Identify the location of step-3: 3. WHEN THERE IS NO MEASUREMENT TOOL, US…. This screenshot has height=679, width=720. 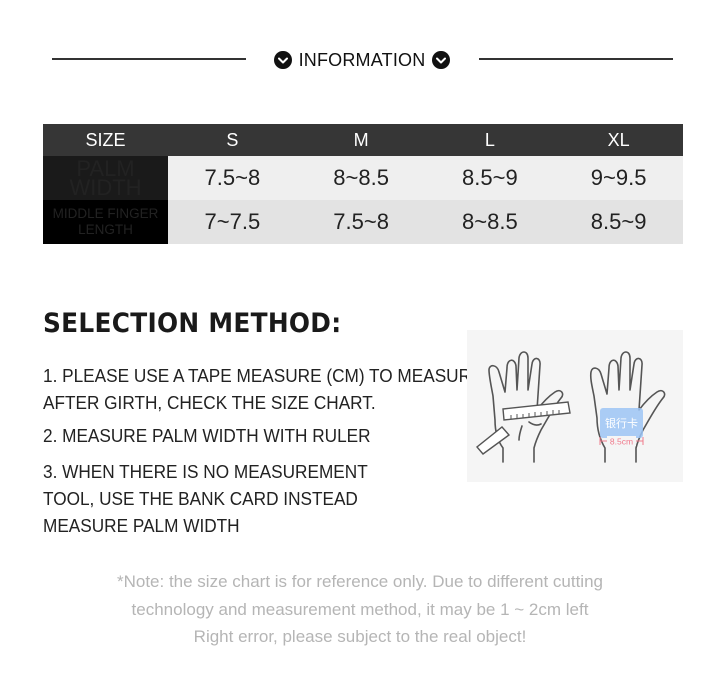
(205, 498).